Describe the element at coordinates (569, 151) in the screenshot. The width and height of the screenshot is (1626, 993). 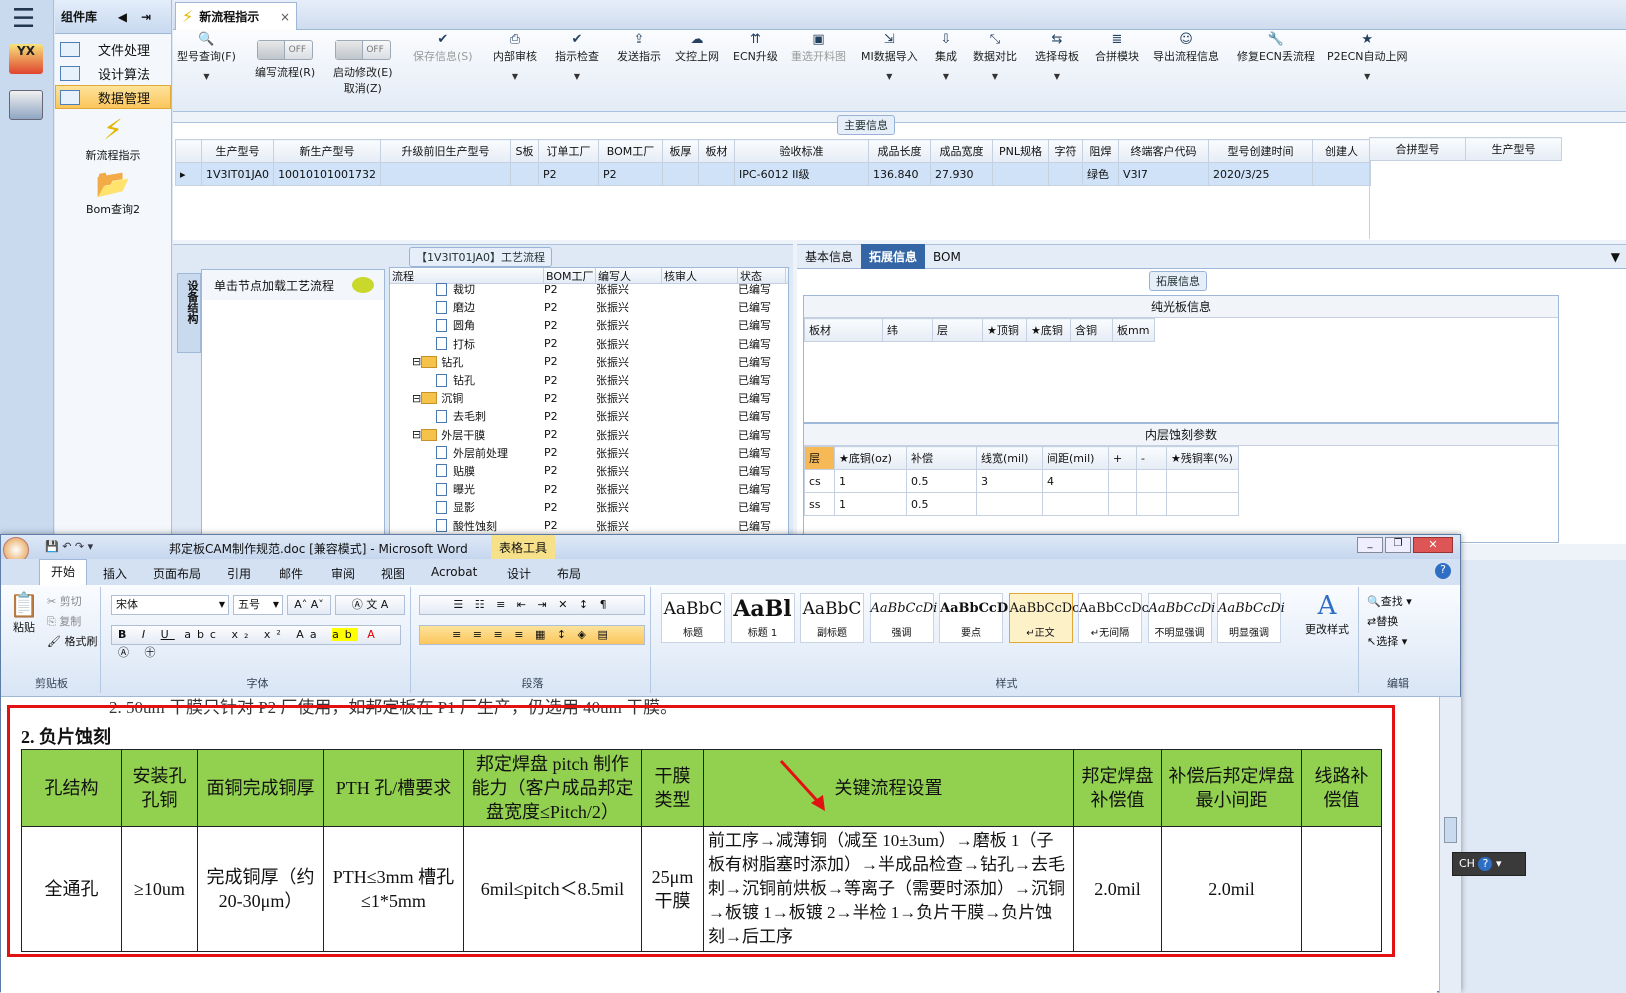
I see `column-header: 订单工厂` at that location.